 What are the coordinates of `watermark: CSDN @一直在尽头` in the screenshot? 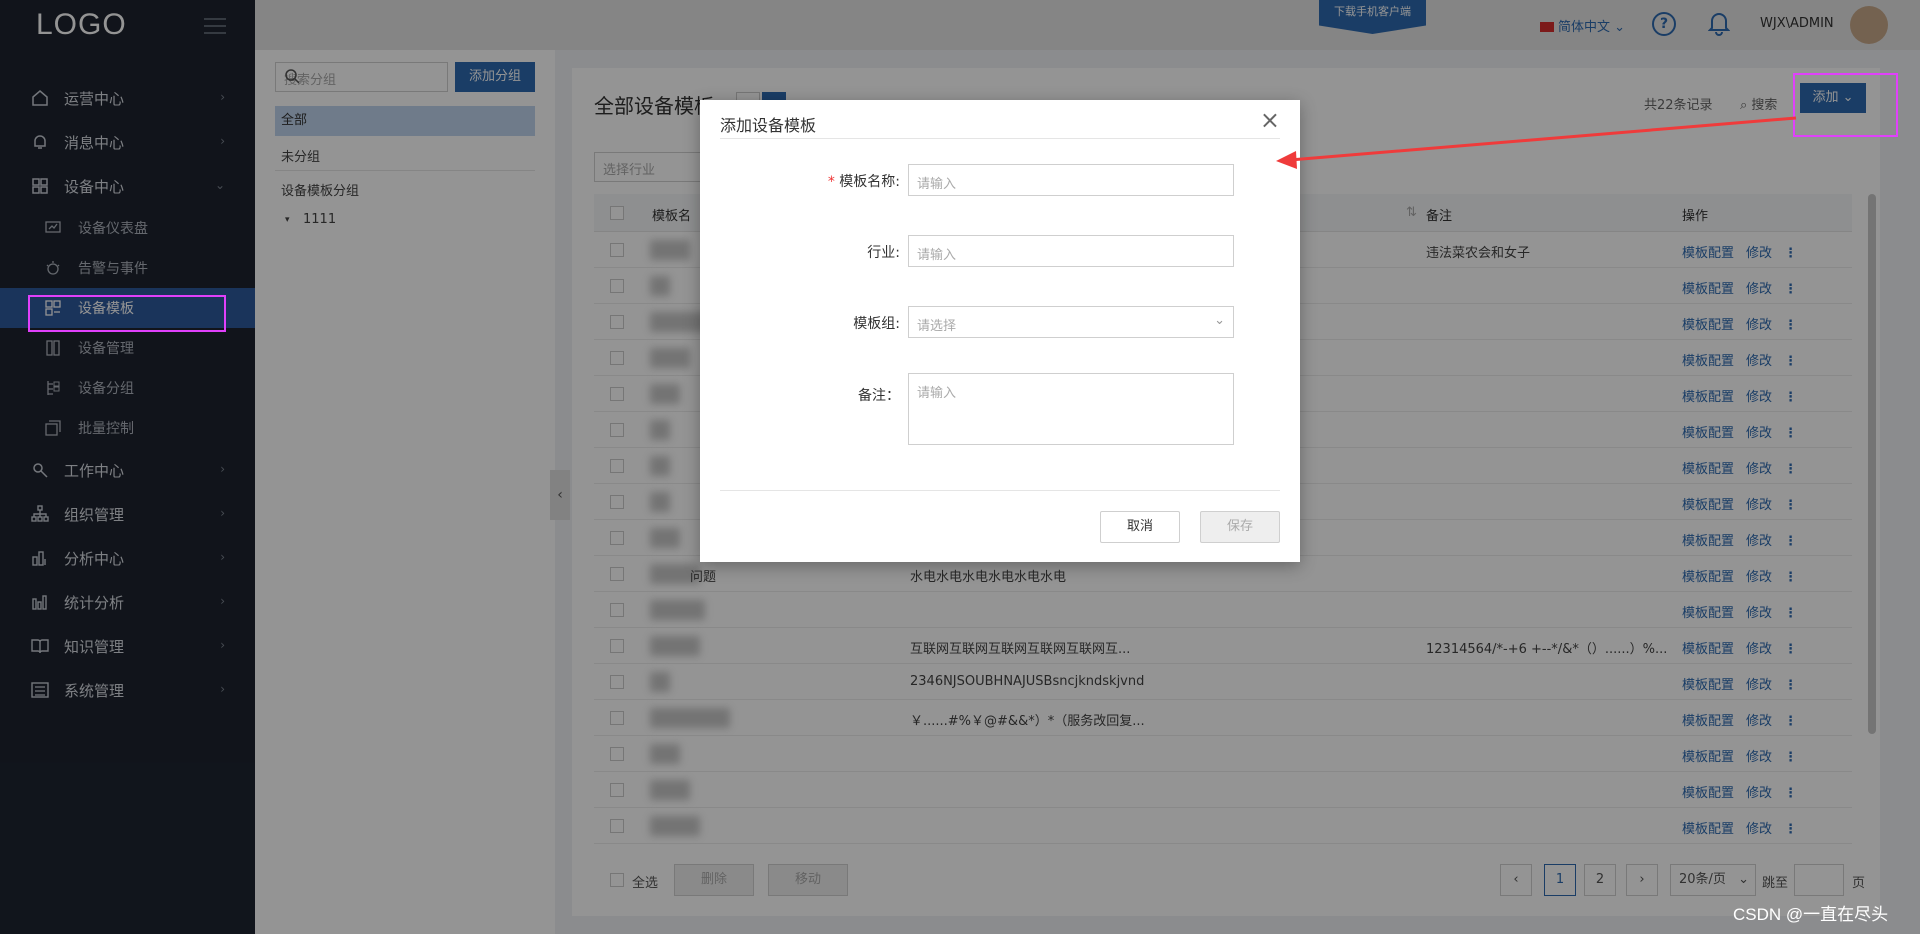 It's located at (1811, 914).